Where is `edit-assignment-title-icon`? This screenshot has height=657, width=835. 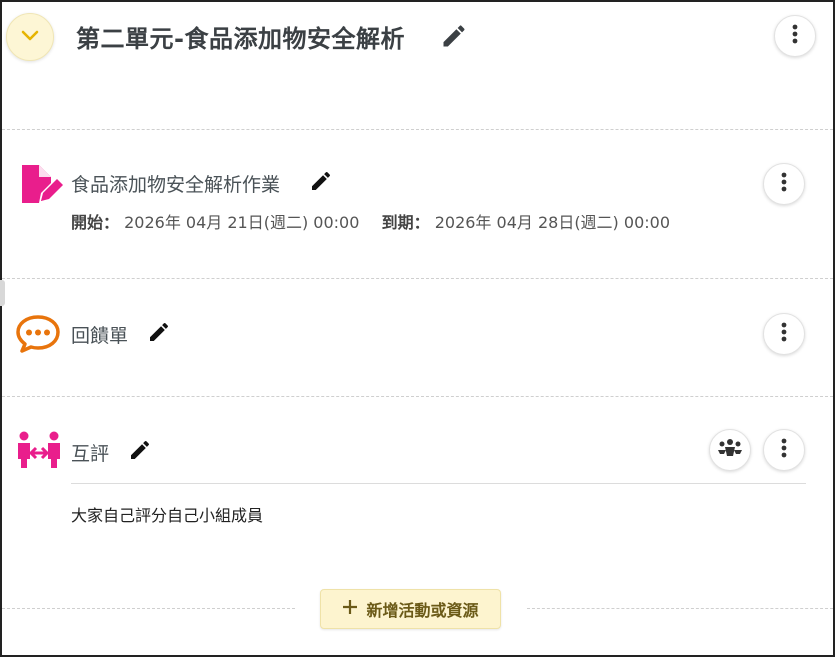
edit-assignment-title-icon is located at coordinates (321, 183).